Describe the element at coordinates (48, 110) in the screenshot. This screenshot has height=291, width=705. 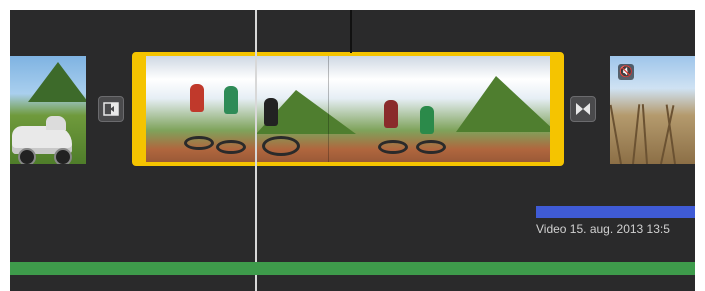
I see `video-clip-left` at that location.